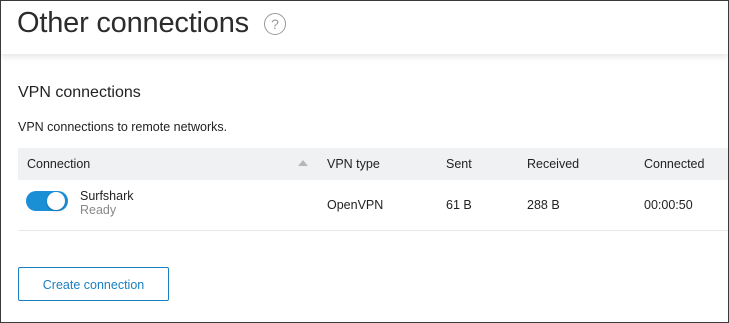  Describe the element at coordinates (353, 164) in the screenshot. I see `column-header-vpn-type: VPN type` at that location.